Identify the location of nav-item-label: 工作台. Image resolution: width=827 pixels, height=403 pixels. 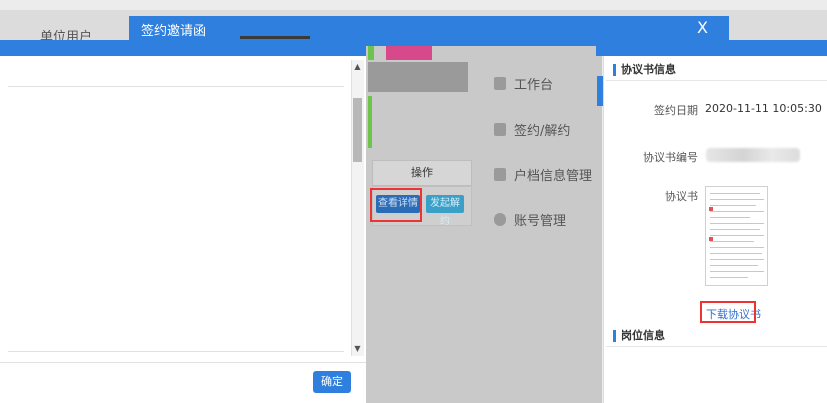
(534, 85).